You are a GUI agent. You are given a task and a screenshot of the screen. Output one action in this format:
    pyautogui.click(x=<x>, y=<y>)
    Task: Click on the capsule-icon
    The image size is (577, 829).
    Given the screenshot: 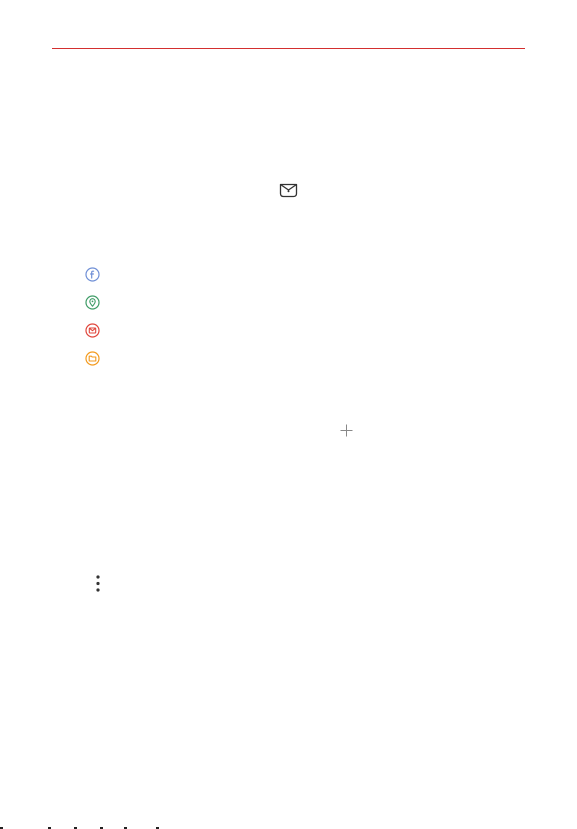 What is the action you would take?
    pyautogui.click(x=288, y=190)
    